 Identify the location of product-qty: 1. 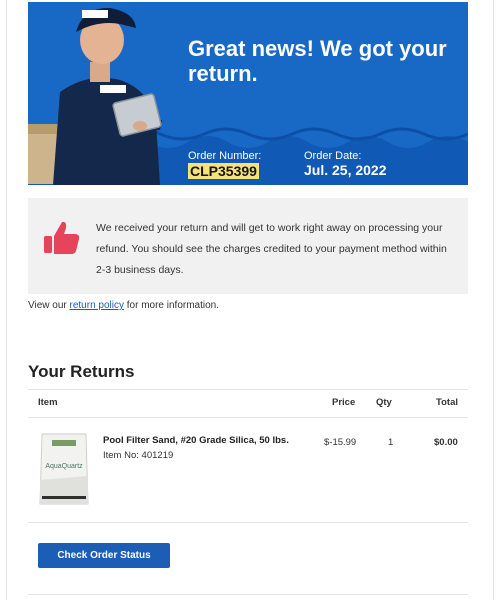
(391, 442).